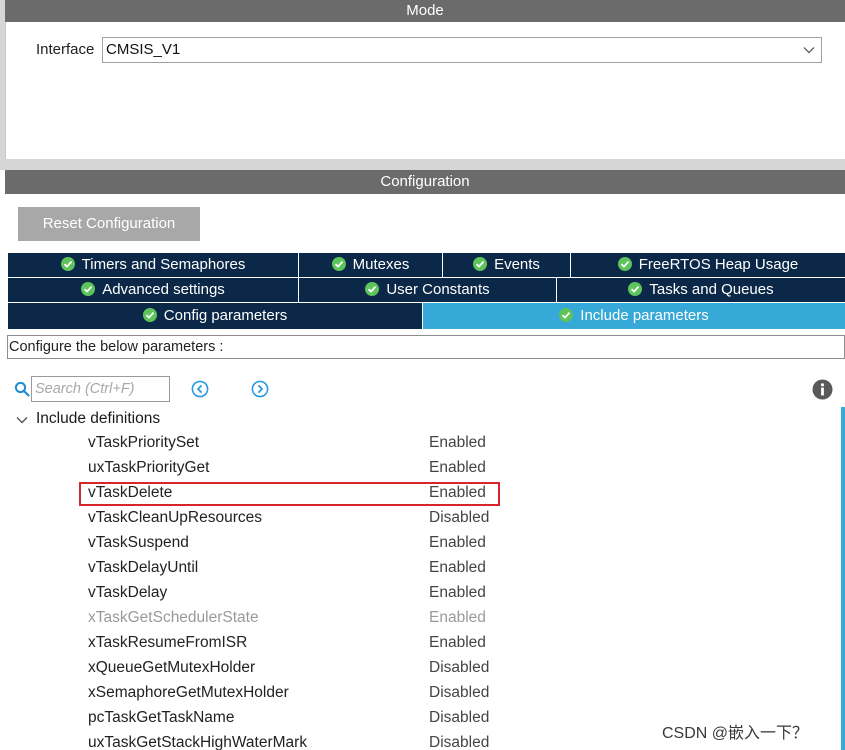 The image size is (845, 750). I want to click on tab-include-parameters: Include parameters, so click(634, 316).